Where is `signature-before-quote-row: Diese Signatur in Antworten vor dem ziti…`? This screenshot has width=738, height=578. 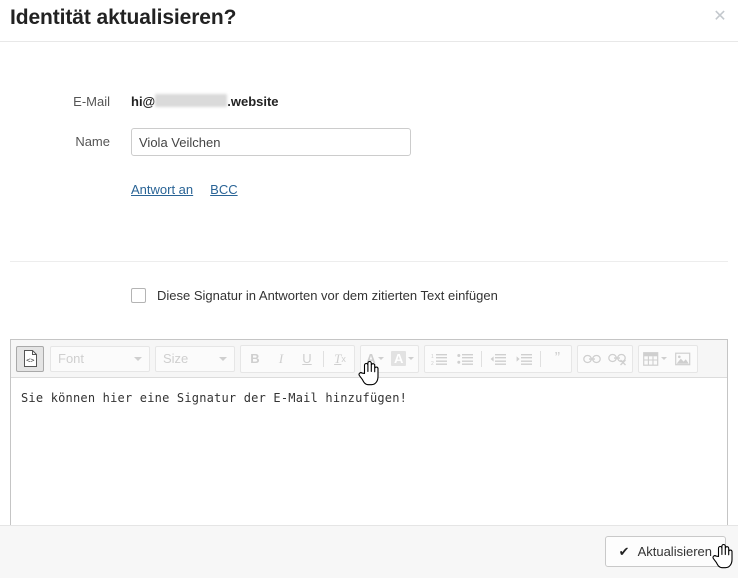 signature-before-quote-row: Diese Signatur in Antworten vor dem ziti… is located at coordinates (314, 295).